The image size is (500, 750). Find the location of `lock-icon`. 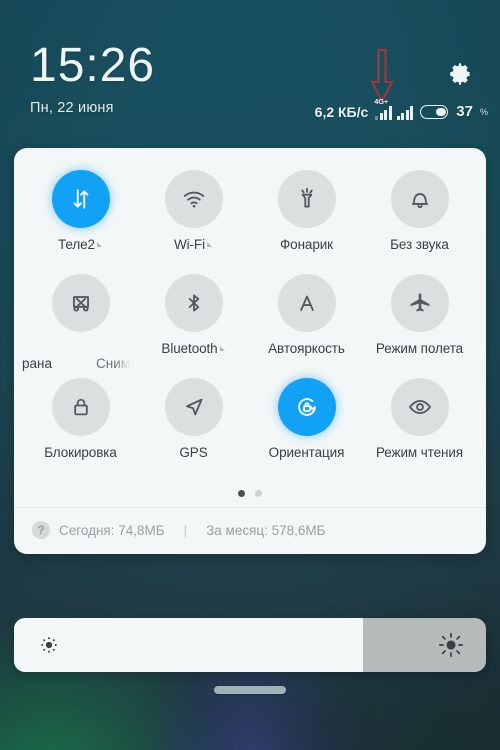

lock-icon is located at coordinates (80, 407).